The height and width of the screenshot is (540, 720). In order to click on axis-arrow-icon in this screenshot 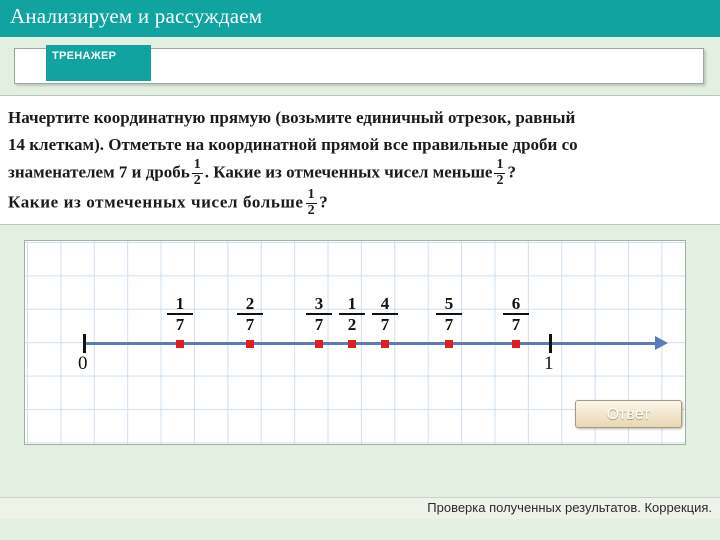, I will do `click(661, 343)`.